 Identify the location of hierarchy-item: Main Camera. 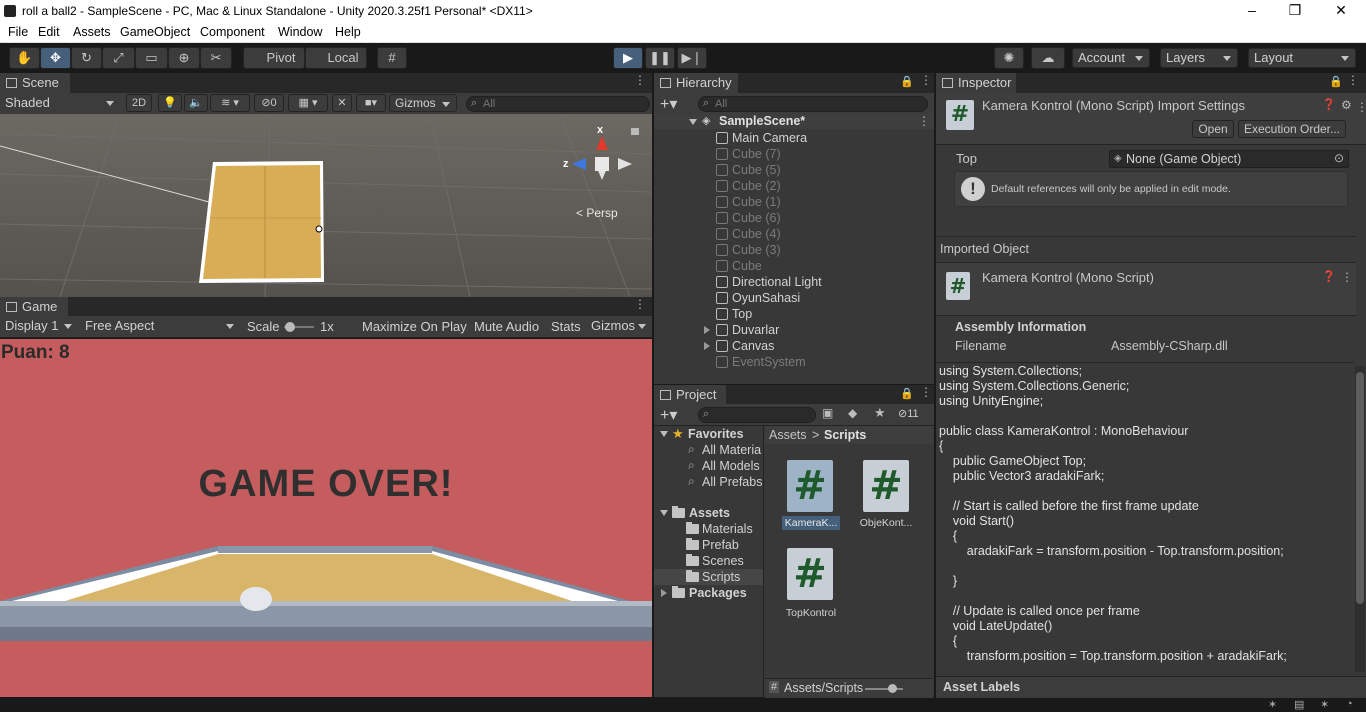
(761, 138).